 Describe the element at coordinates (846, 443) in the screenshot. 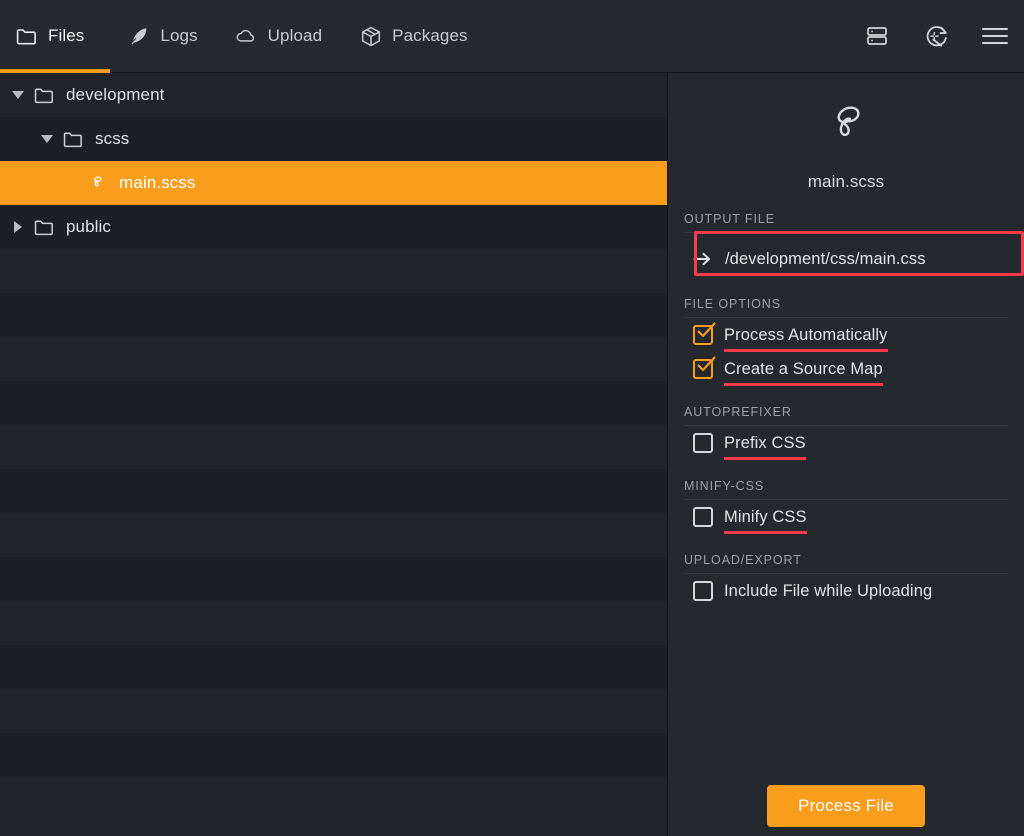

I see `option-row: Prefix CSS` at that location.